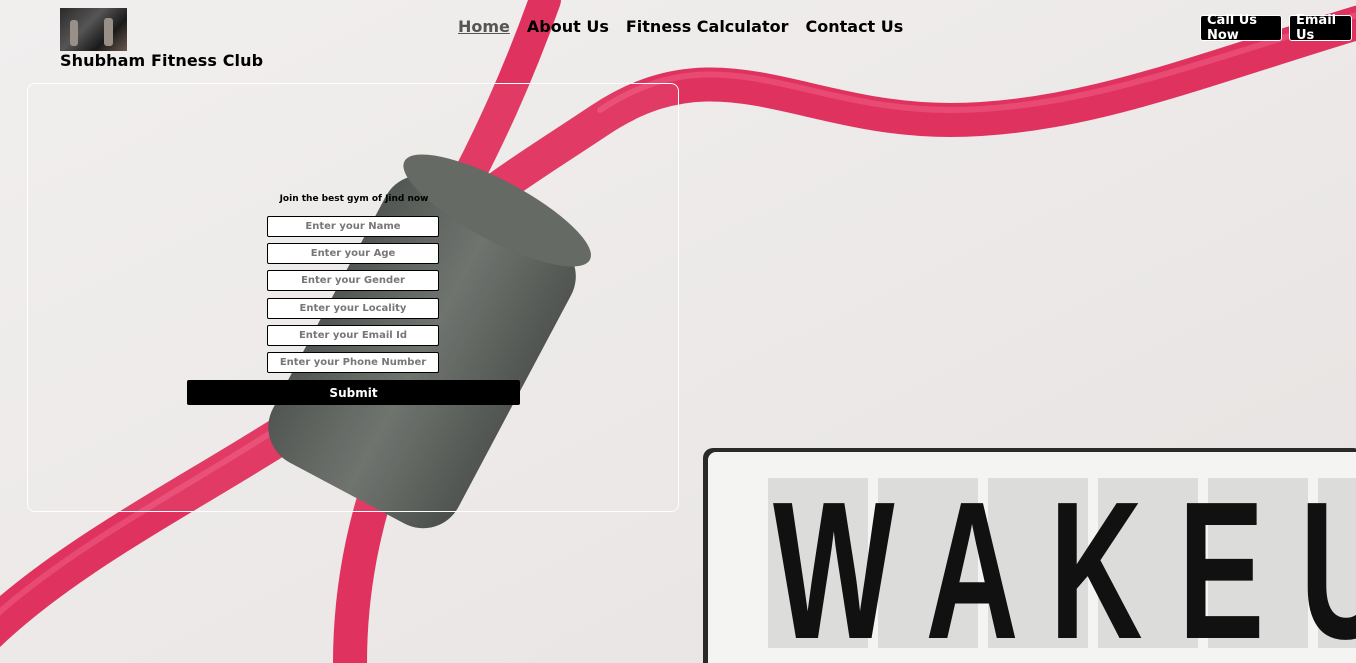 The image size is (1356, 663). What do you see at coordinates (353, 362) in the screenshot?
I see `phone-field` at bounding box center [353, 362].